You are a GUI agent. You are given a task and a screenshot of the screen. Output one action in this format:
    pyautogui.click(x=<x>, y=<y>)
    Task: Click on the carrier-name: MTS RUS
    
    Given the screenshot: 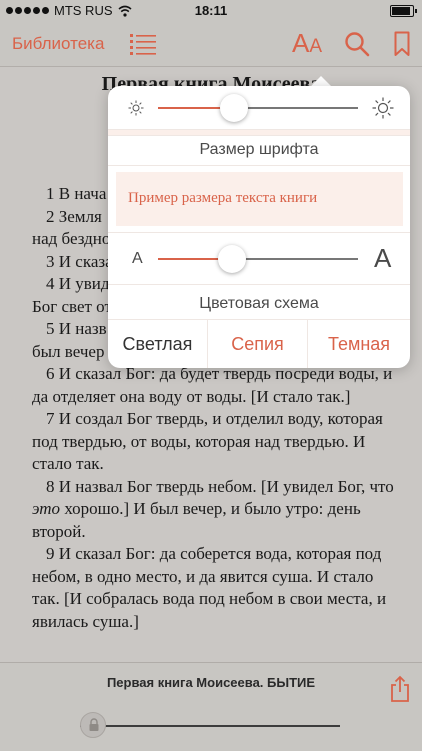 What is the action you would take?
    pyautogui.click(x=83, y=10)
    